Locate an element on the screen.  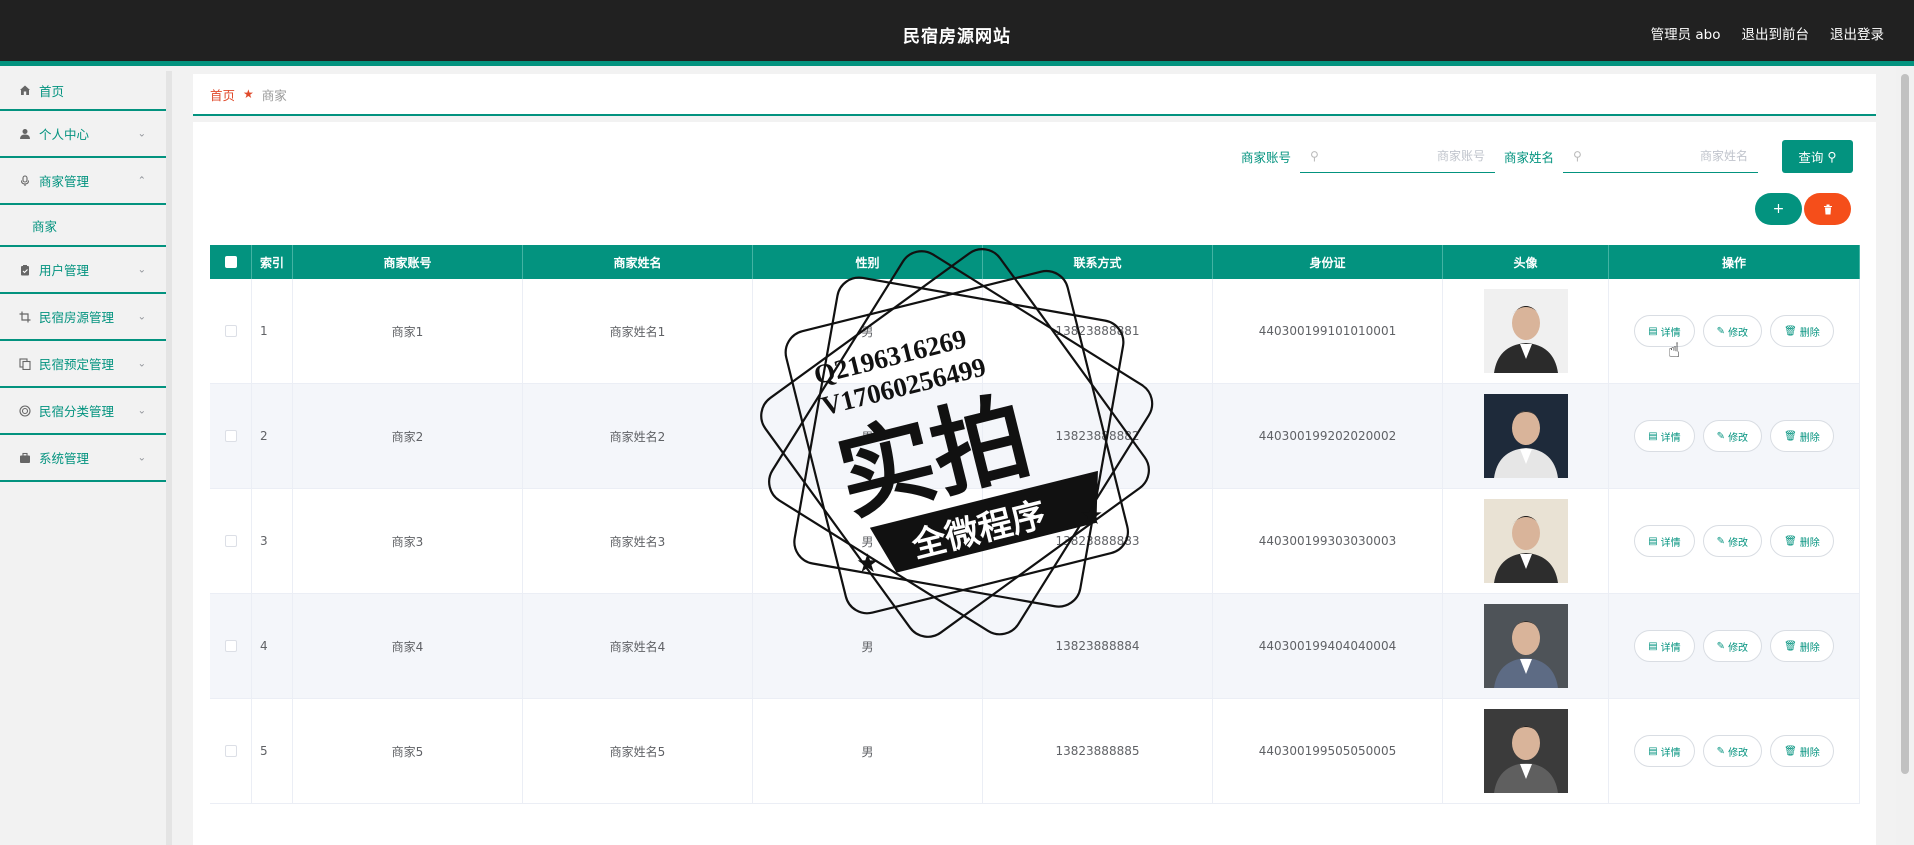
name-search-input is located at coordinates (1660, 156).